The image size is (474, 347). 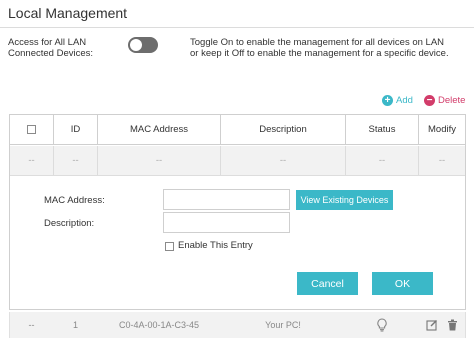 What do you see at coordinates (237, 130) in the screenshot?
I see `table-header-row: ID MAC Address Description Status Modify` at bounding box center [237, 130].